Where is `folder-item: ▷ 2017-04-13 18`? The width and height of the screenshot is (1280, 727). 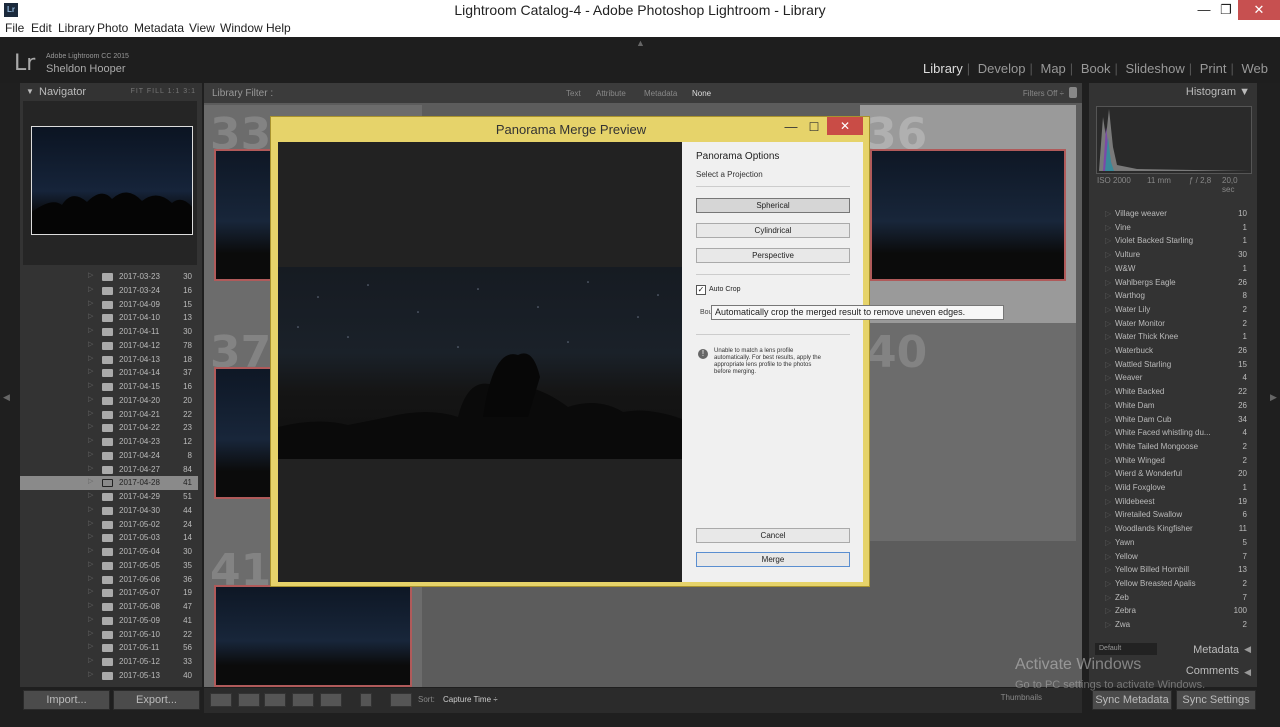 folder-item: ▷ 2017-04-13 18 is located at coordinates (109, 360).